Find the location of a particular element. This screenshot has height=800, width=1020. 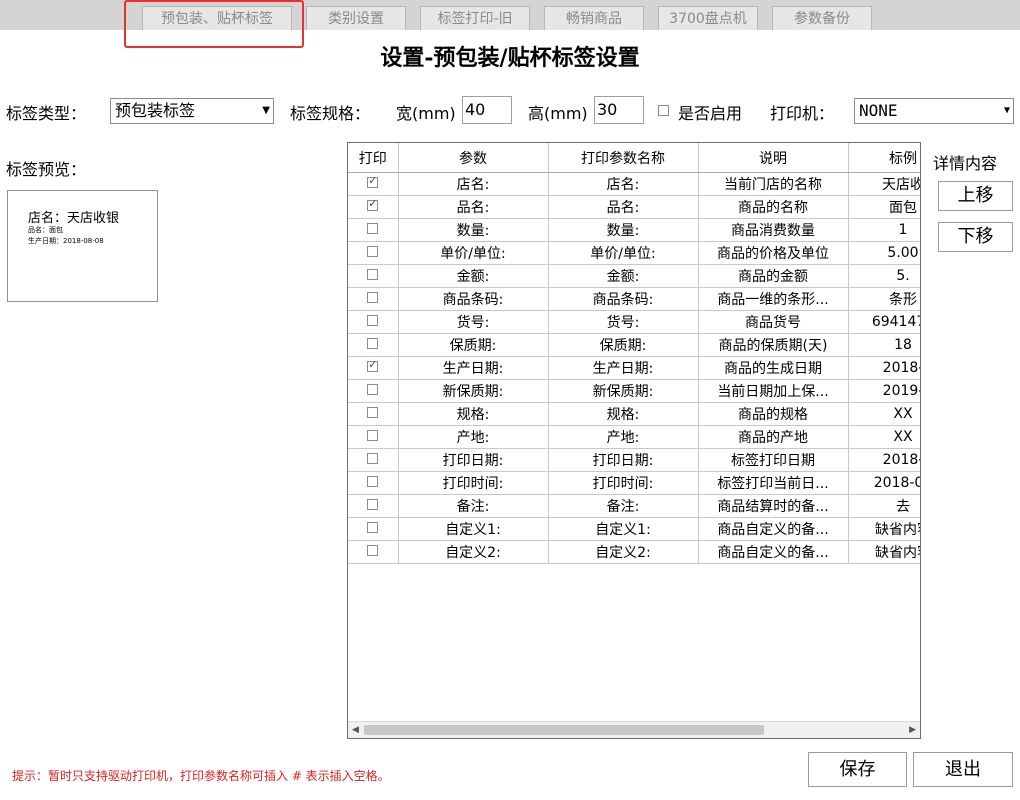

horizontal-scrollbar: ◀ ▶ is located at coordinates (634, 729).